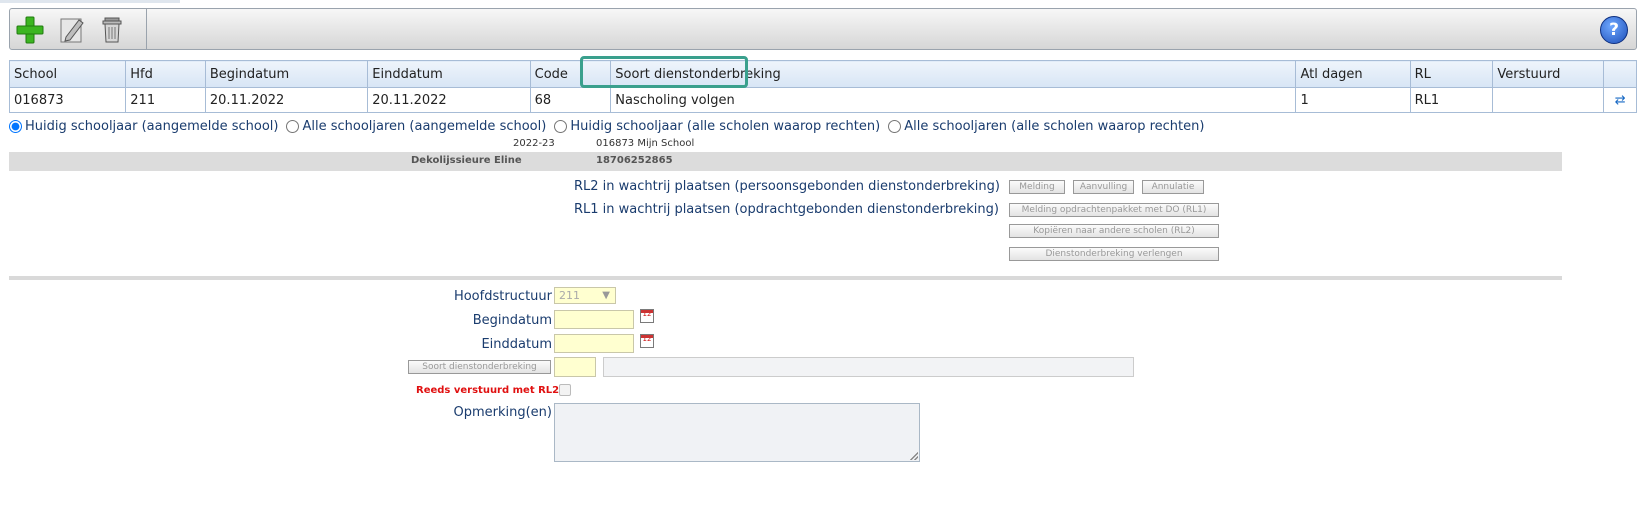 The height and width of the screenshot is (511, 1644). Describe the element at coordinates (1173, 187) in the screenshot. I see `annulatie-button: Annulatie` at that location.